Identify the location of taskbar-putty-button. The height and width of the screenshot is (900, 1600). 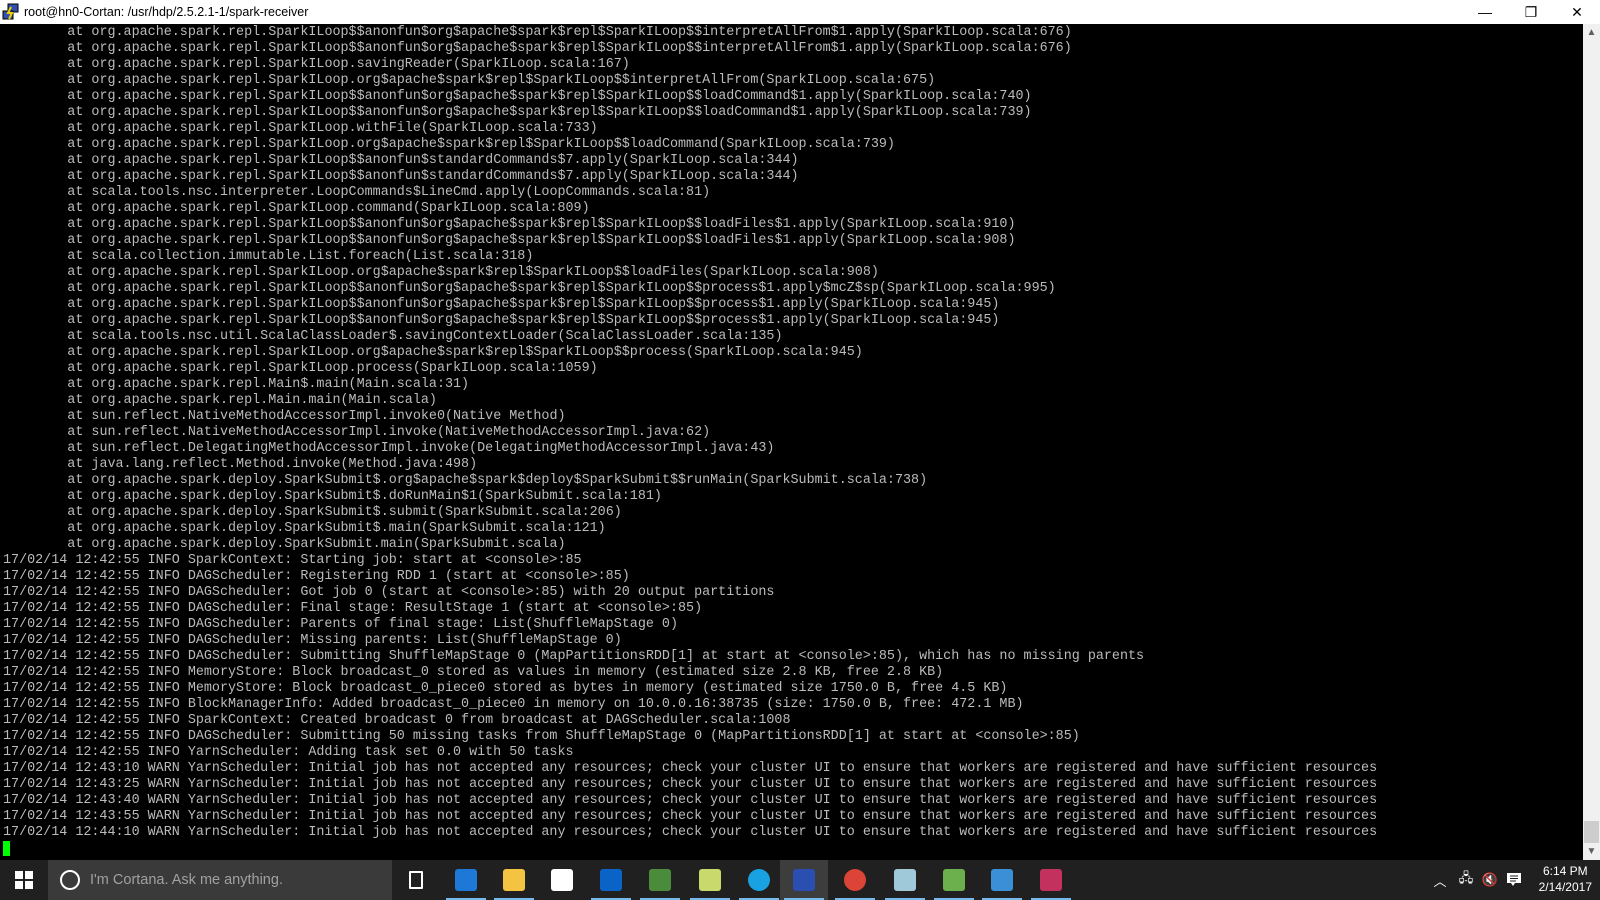
(804, 880).